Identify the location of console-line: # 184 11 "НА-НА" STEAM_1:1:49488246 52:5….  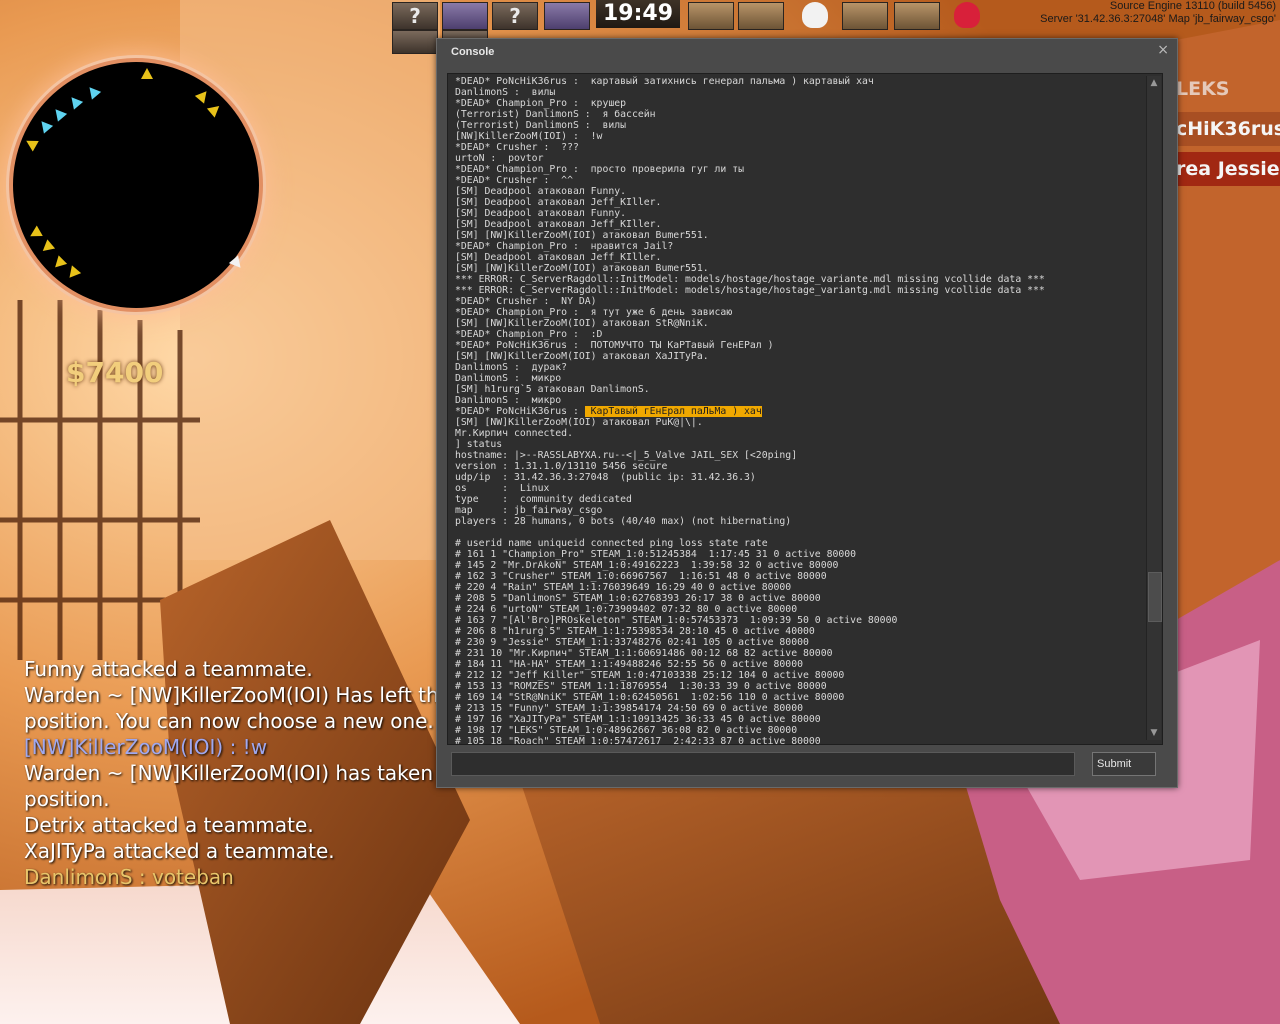
(629, 664).